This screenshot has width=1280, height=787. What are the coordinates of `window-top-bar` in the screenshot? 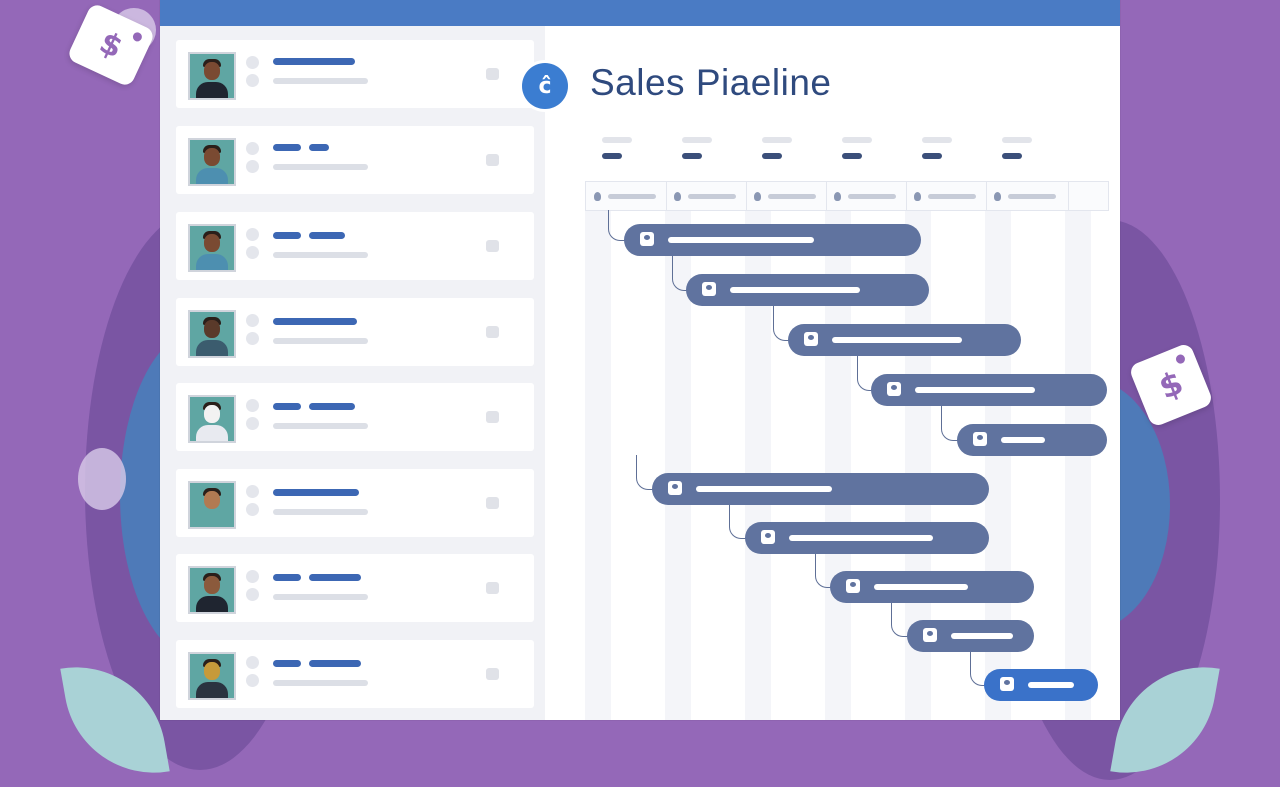 It's located at (640, 14).